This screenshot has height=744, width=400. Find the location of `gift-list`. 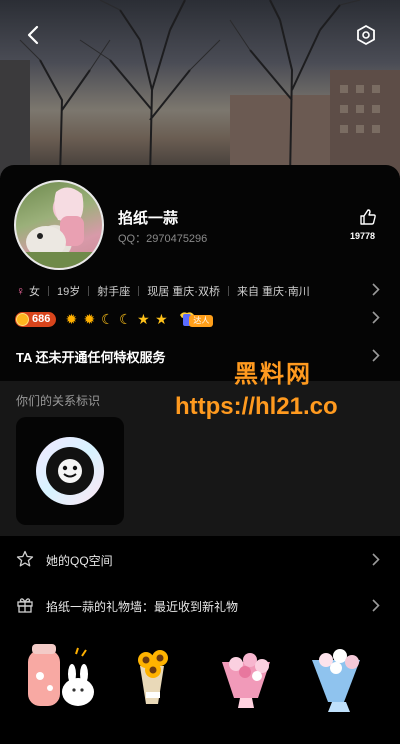

gift-list is located at coordinates (200, 676).